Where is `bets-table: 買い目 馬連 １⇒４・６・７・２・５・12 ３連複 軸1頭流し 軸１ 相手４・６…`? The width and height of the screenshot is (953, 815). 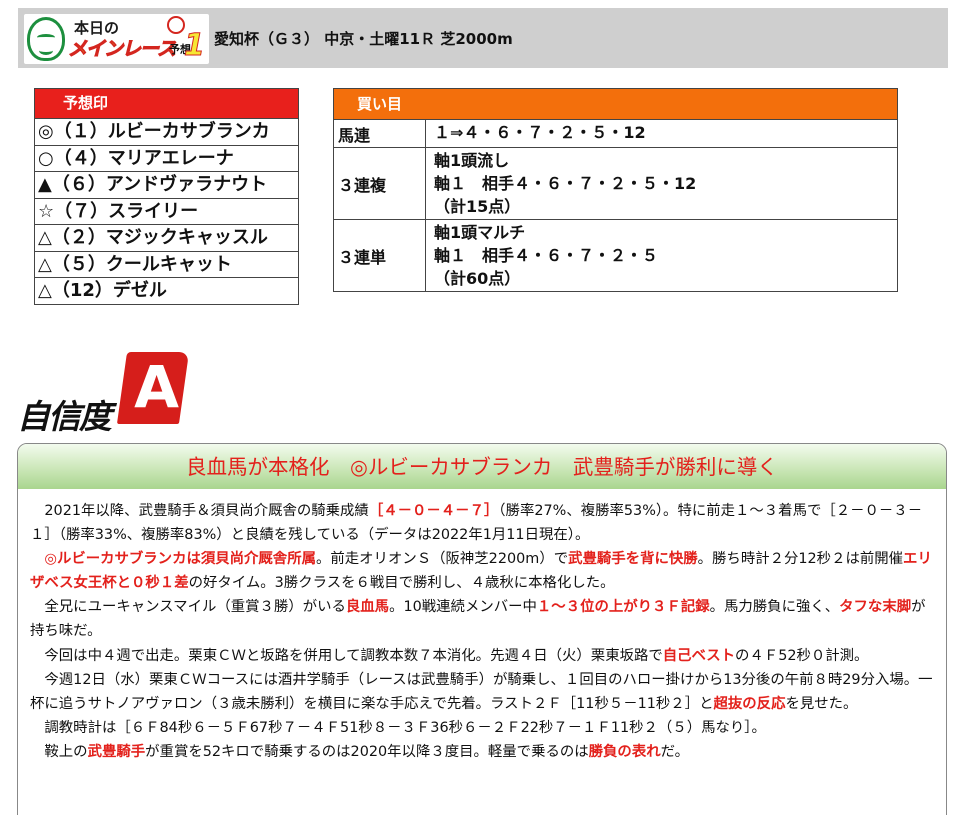
bets-table: 買い目 馬連 １⇒４・６・７・２・５・12 ３連複 軸1頭流し 軸１ 相手４・６… is located at coordinates (615, 190).